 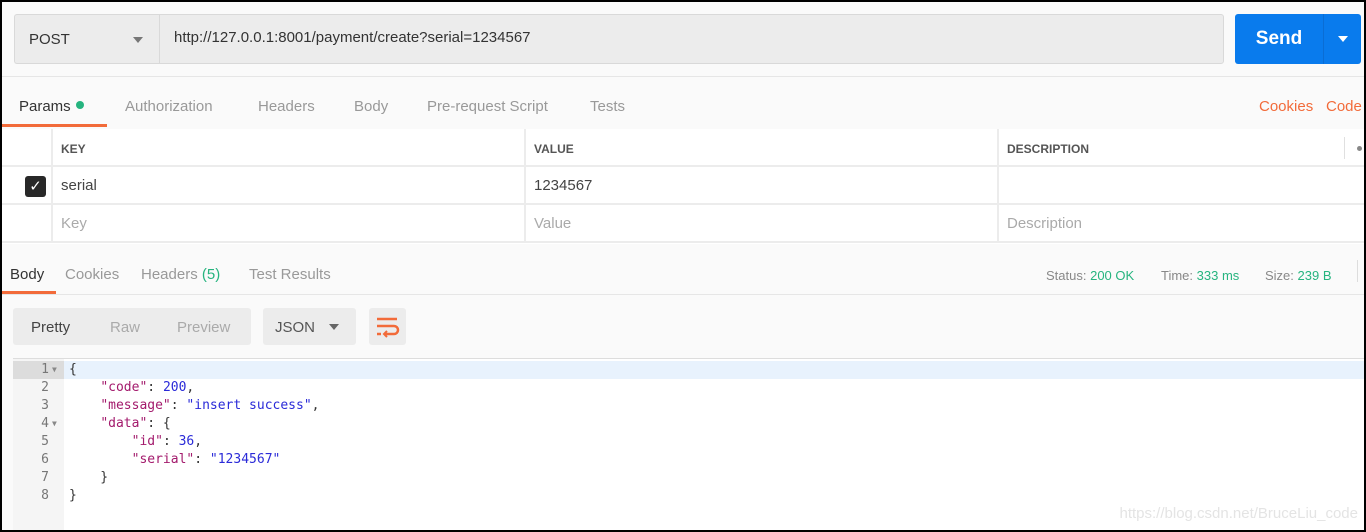 What do you see at coordinates (371, 106) in the screenshot?
I see `tab-body: Body` at bounding box center [371, 106].